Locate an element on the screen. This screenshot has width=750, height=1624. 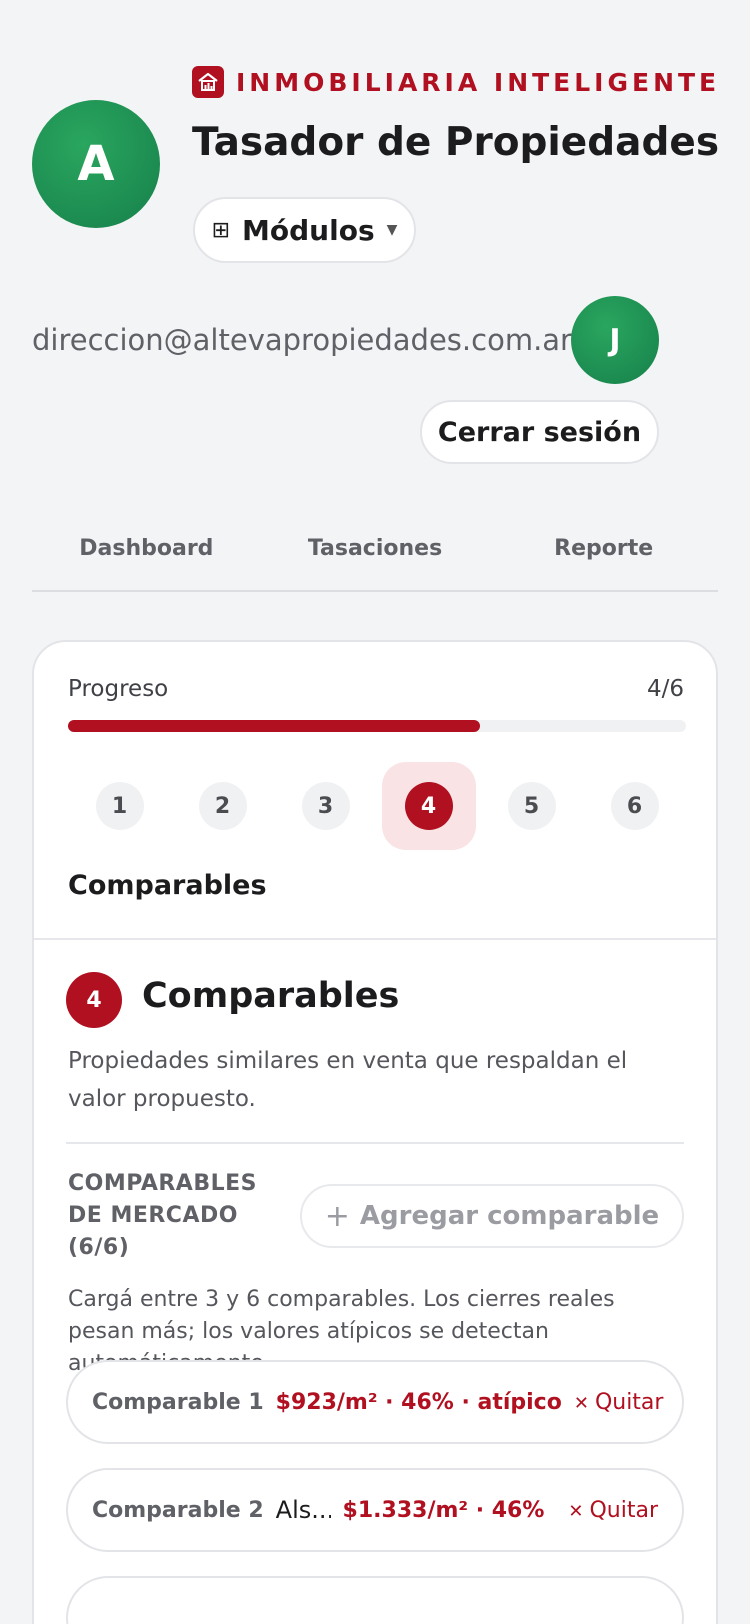
step-2: 2 is located at coordinates (223, 806).